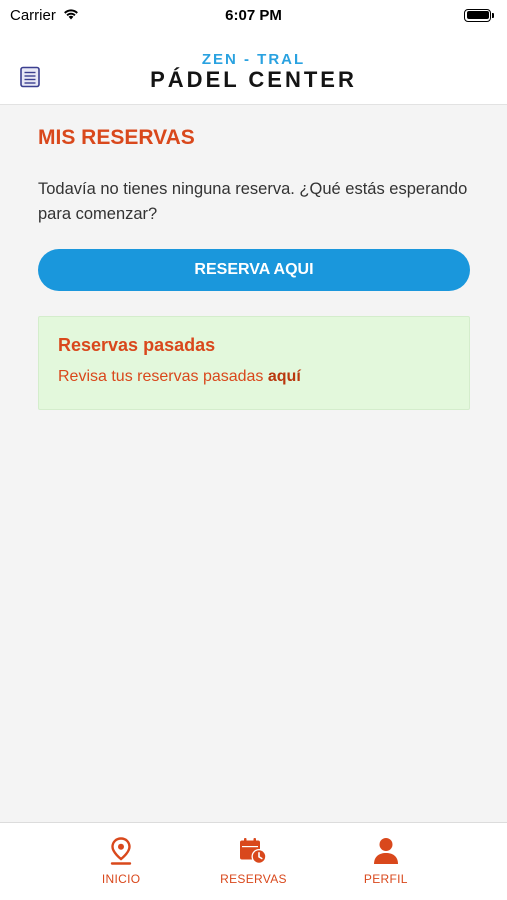 This screenshot has width=507, height=900. Describe the element at coordinates (137, 345) in the screenshot. I see `past-reservations-title: Reservas pasadas` at that location.